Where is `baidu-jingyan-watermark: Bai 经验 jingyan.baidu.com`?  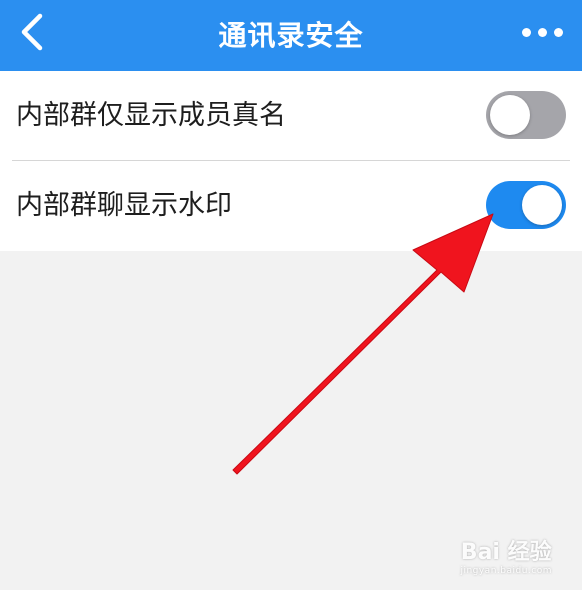
baidu-jingyan-watermark: Bai 经验 jingyan.baidu.com is located at coordinates (506, 555).